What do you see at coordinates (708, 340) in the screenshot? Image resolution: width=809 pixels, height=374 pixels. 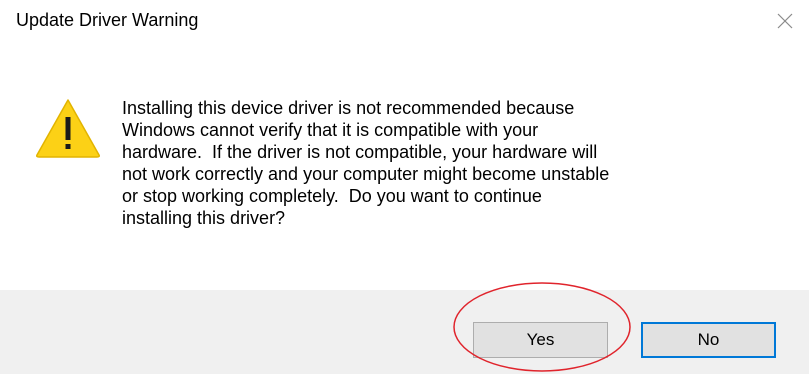 I see `no-button: No` at bounding box center [708, 340].